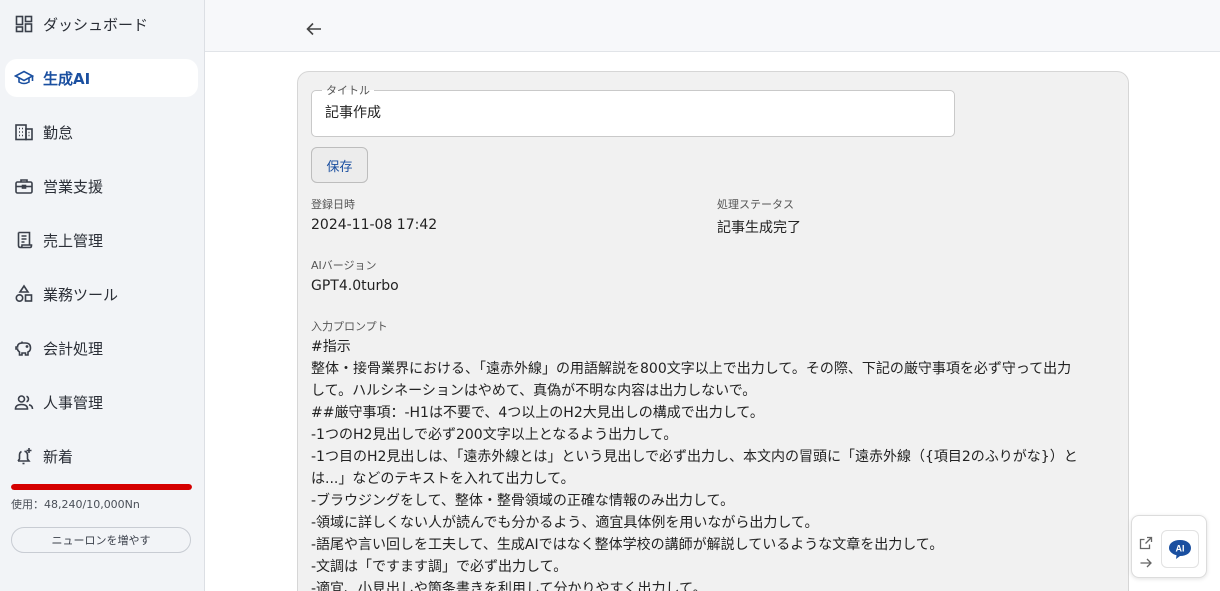  Describe the element at coordinates (24, 186) in the screenshot. I see `briefcase-icon` at that location.